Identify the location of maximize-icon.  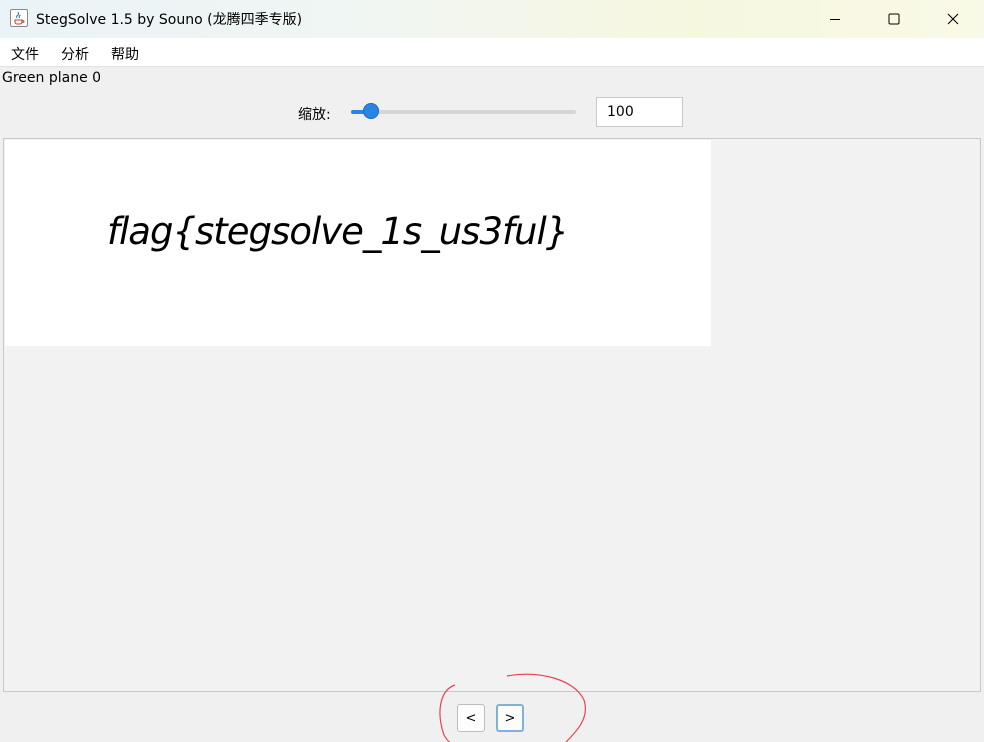
(894, 19).